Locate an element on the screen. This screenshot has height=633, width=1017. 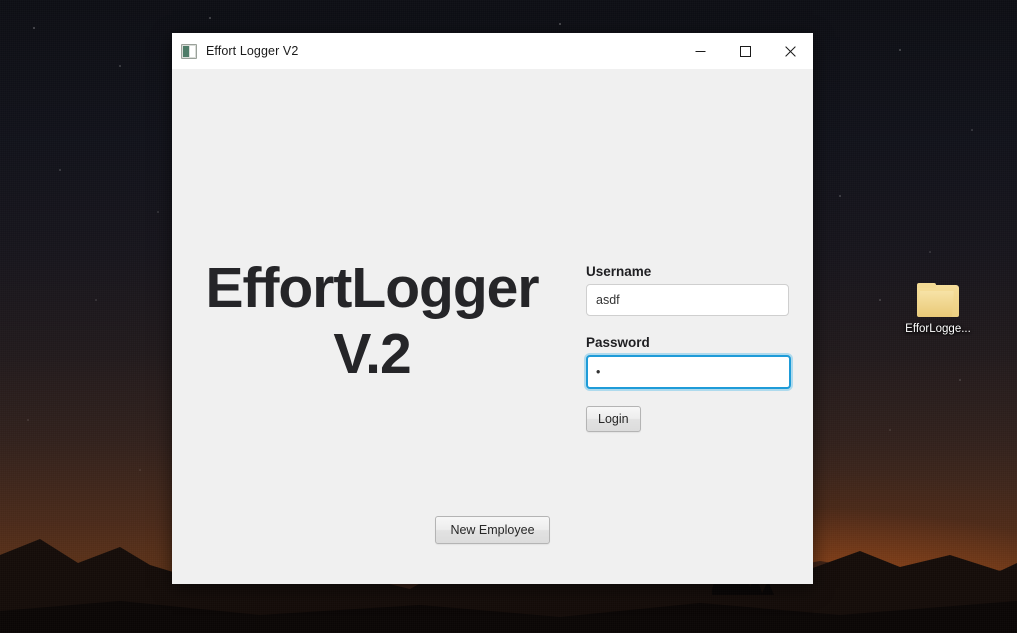
app-branding: EffortLogger V.2 is located at coordinates (372, 321).